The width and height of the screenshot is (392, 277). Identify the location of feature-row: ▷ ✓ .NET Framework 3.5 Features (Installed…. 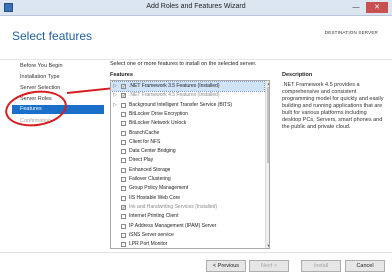
(188, 86).